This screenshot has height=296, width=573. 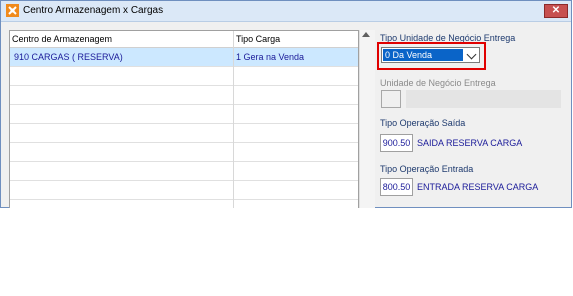 I want to click on column-header-centro: Centro de Armazenagem, so click(x=62, y=39).